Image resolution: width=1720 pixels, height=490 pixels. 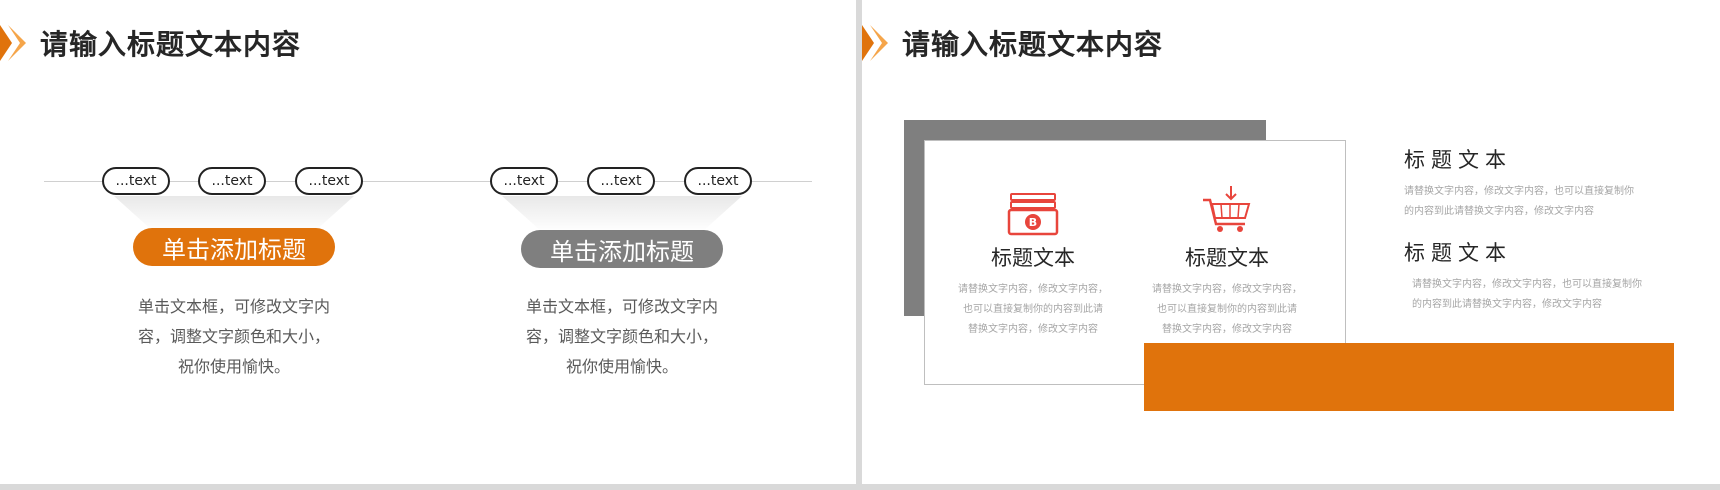 I want to click on money-icon: B, so click(x=1033, y=215).